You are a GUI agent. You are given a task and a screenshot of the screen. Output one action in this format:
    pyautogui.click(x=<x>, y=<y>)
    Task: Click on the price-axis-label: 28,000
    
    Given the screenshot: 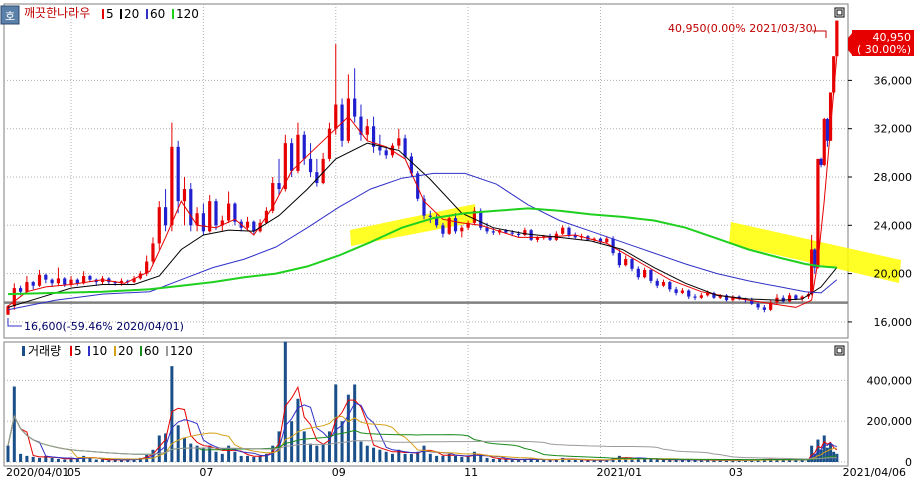 What is the action you would take?
    pyautogui.click(x=893, y=177)
    